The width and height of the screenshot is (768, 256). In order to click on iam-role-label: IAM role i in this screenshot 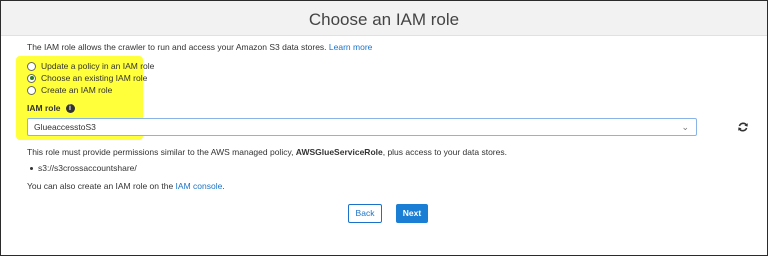, I will do `click(51, 108)`.